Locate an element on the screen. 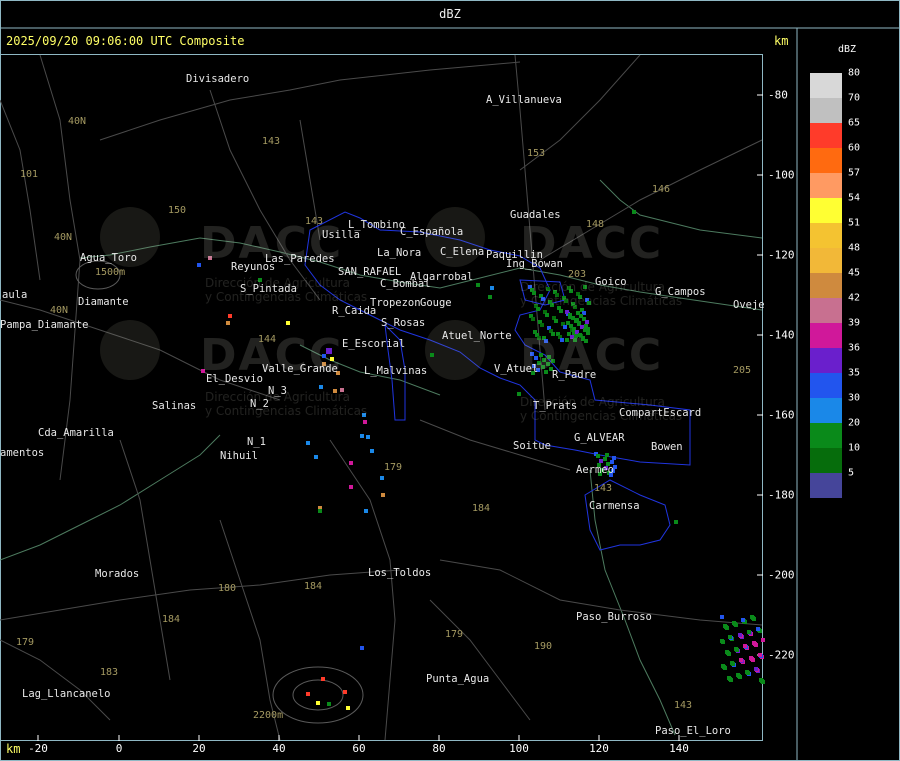  legend-value: 36 is located at coordinates (854, 348).